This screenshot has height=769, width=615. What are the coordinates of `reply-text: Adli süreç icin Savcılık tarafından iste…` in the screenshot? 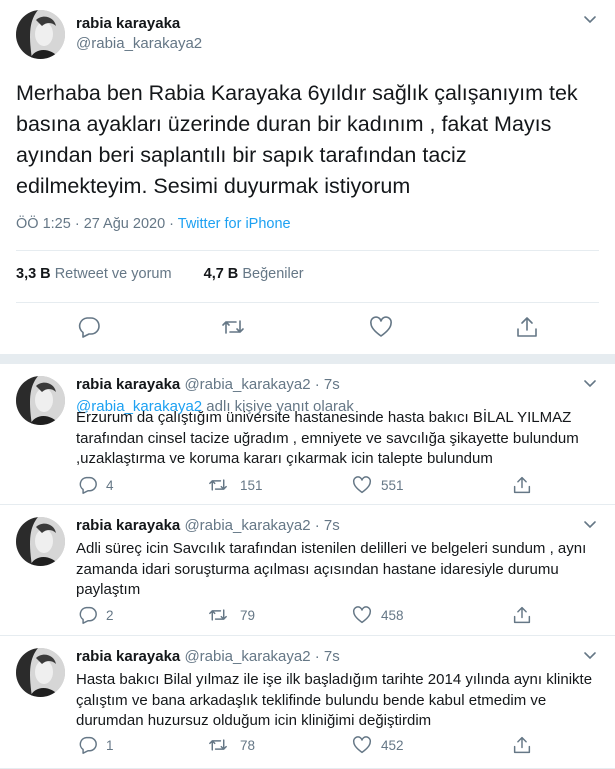 It's located at (331, 569).